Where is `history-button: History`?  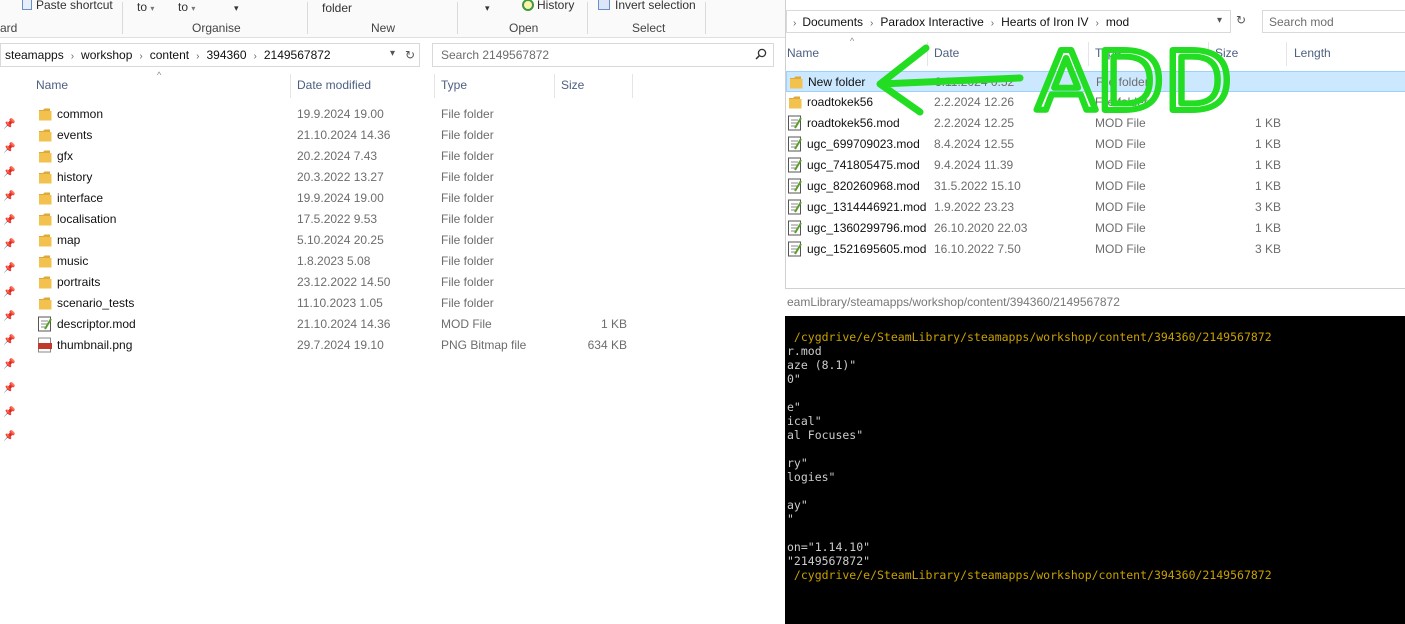
history-button: History is located at coordinates (548, 6).